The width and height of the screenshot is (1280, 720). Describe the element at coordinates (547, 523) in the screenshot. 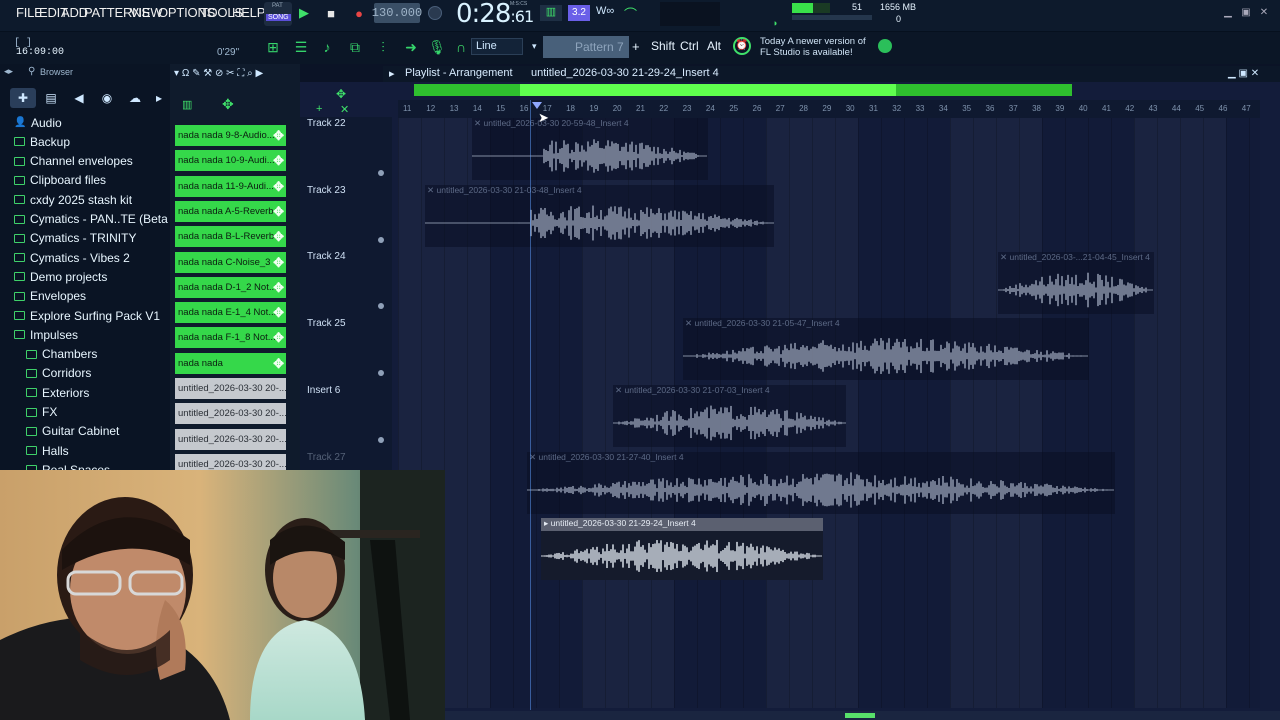

I see `clip-menu-icon: ▸` at that location.